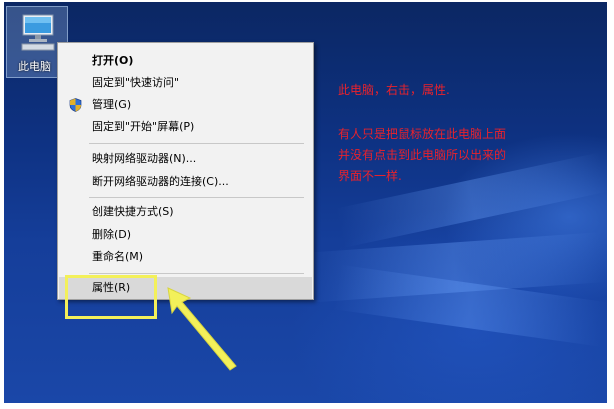 This screenshot has height=409, width=614. Describe the element at coordinates (422, 134) in the screenshot. I see `annotation-line-2: 有人只是把鼠标放在此电脑上面` at that location.